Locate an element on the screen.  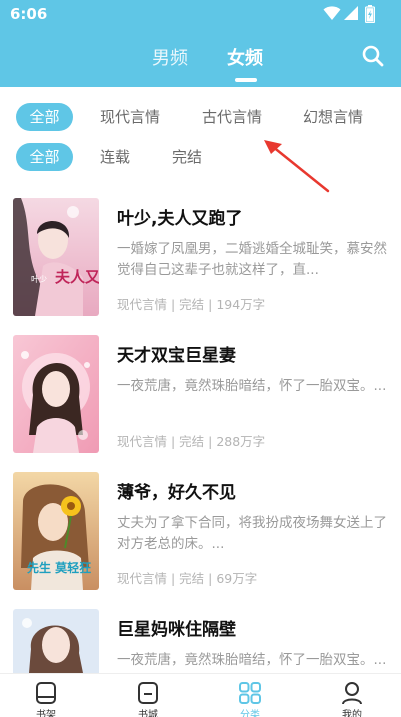
book-meta: 现代言情 | 完结 | 194万字 is located at coordinates (191, 304).